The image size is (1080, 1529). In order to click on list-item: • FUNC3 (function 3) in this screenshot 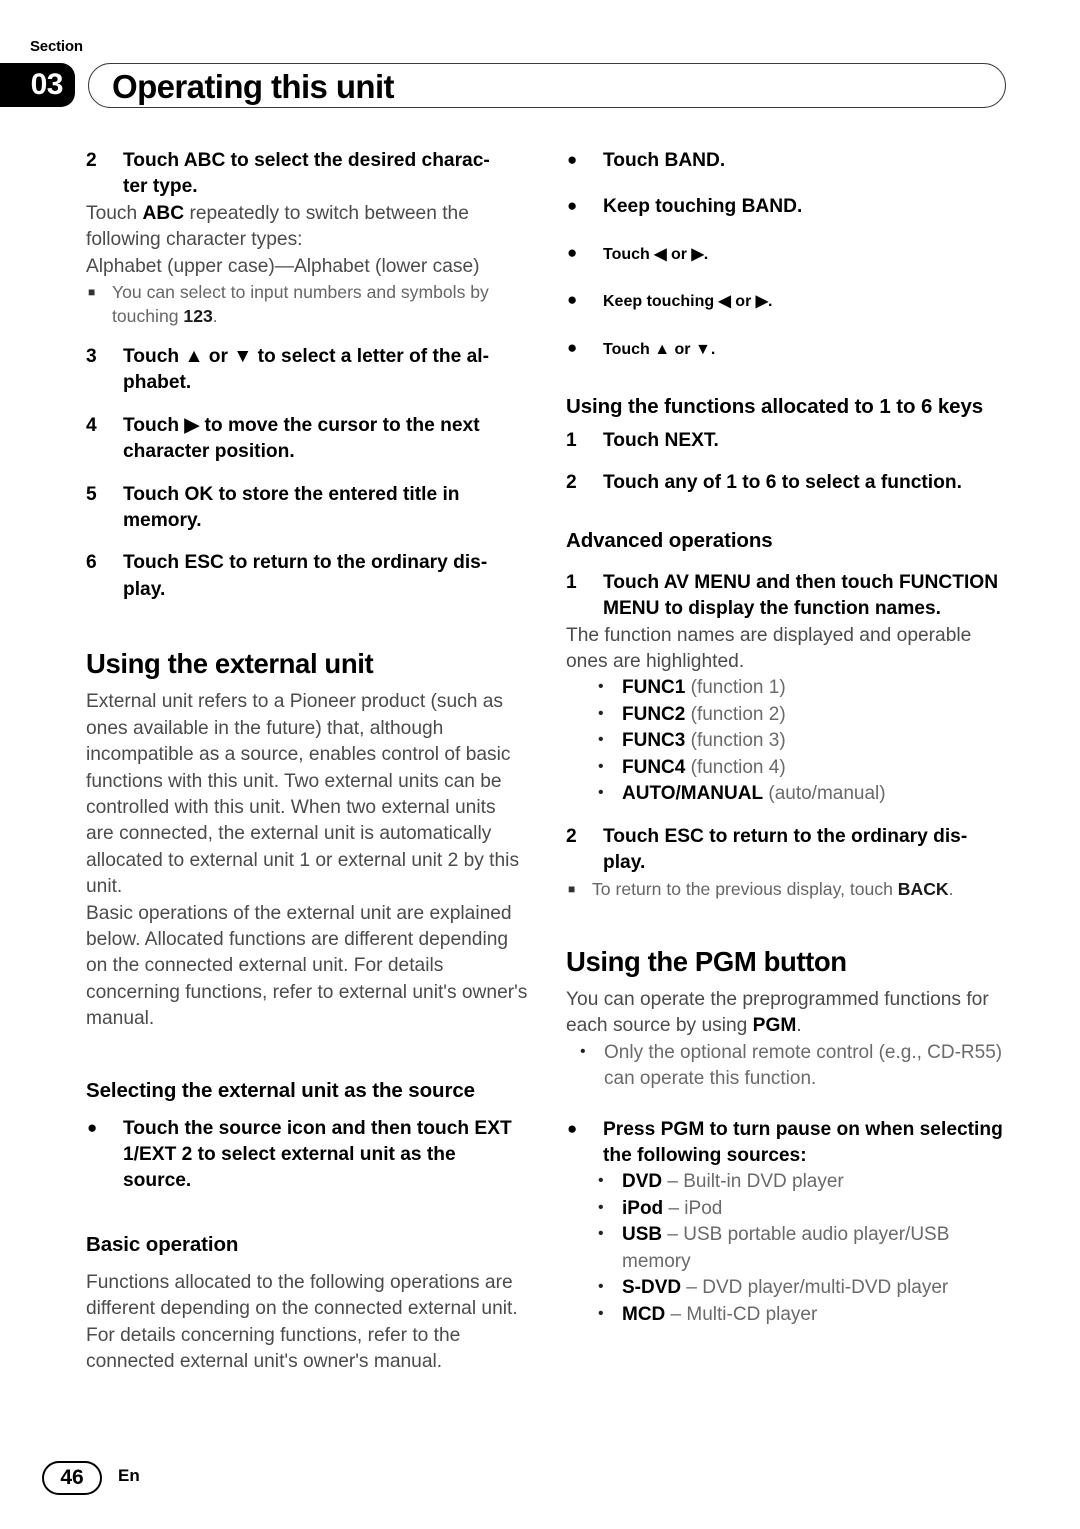, I will do `click(787, 741)`.